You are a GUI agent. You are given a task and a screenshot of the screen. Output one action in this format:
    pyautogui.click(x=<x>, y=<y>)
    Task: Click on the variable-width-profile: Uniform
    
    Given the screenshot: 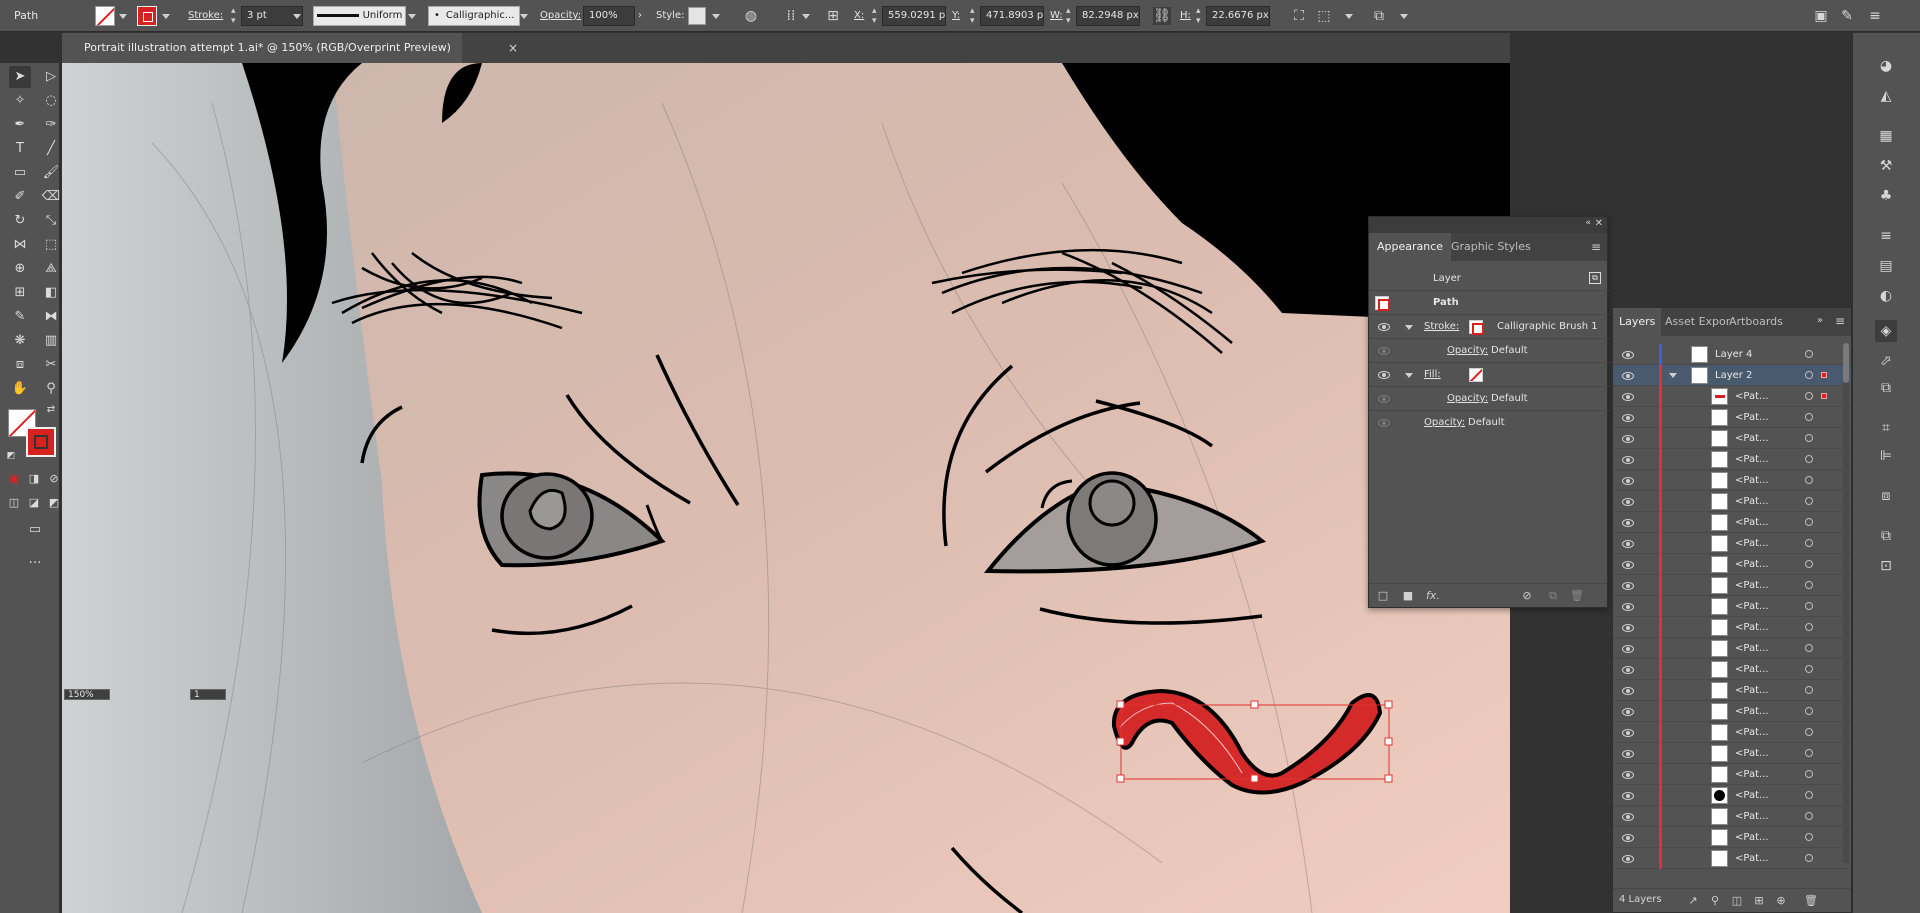 What is the action you would take?
    pyautogui.click(x=359, y=16)
    